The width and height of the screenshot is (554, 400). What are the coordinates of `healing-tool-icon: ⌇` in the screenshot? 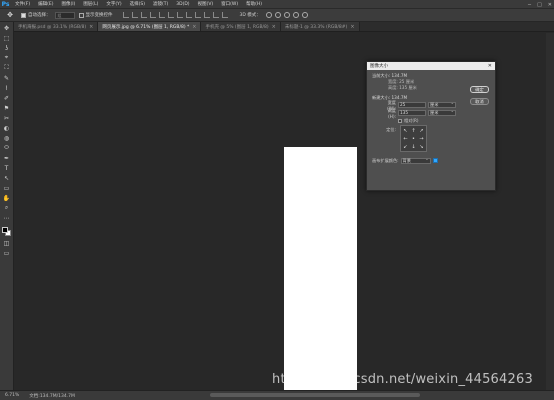 It's located at (6, 88).